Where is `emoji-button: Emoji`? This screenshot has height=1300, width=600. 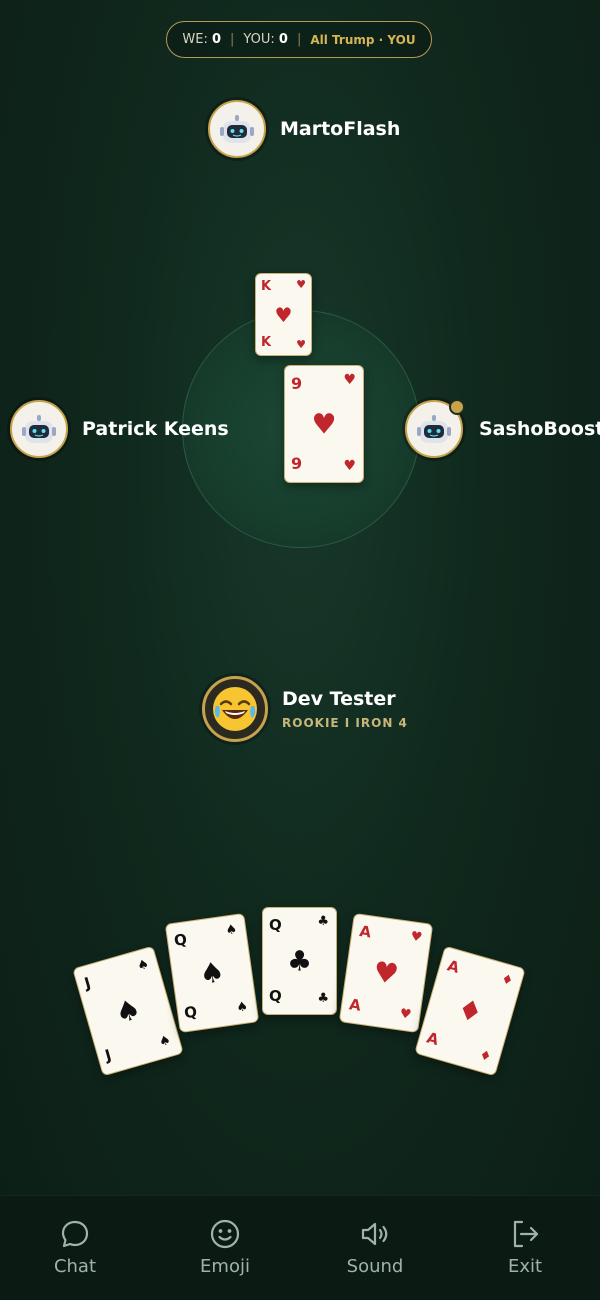
emoji-button: Emoji is located at coordinates (225, 1248).